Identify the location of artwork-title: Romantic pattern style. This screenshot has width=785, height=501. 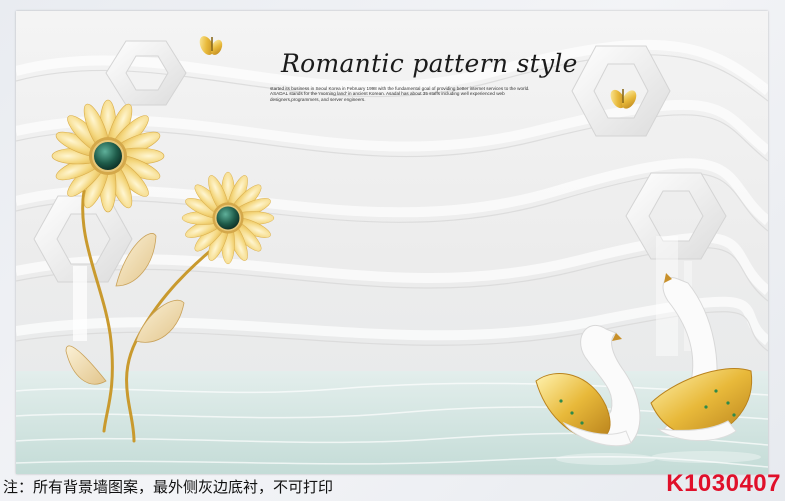
(429, 63).